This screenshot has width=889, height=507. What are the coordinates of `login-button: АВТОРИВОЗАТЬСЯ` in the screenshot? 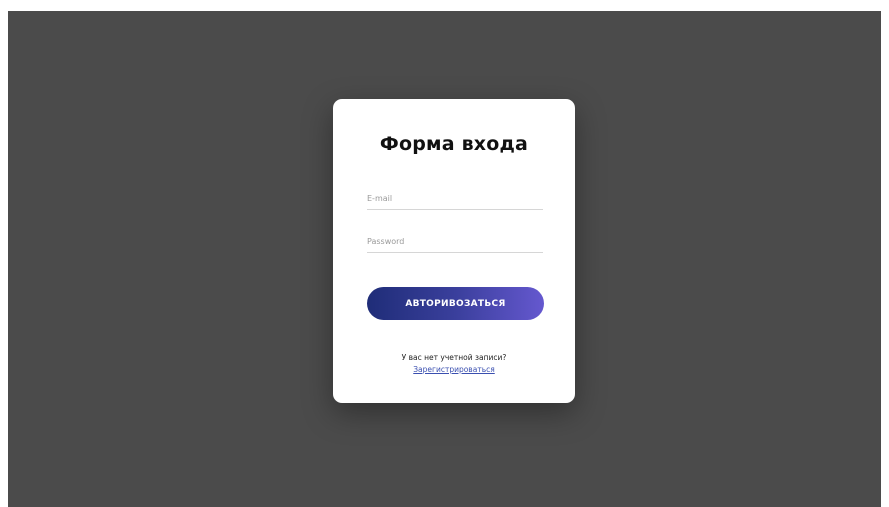 It's located at (455, 303).